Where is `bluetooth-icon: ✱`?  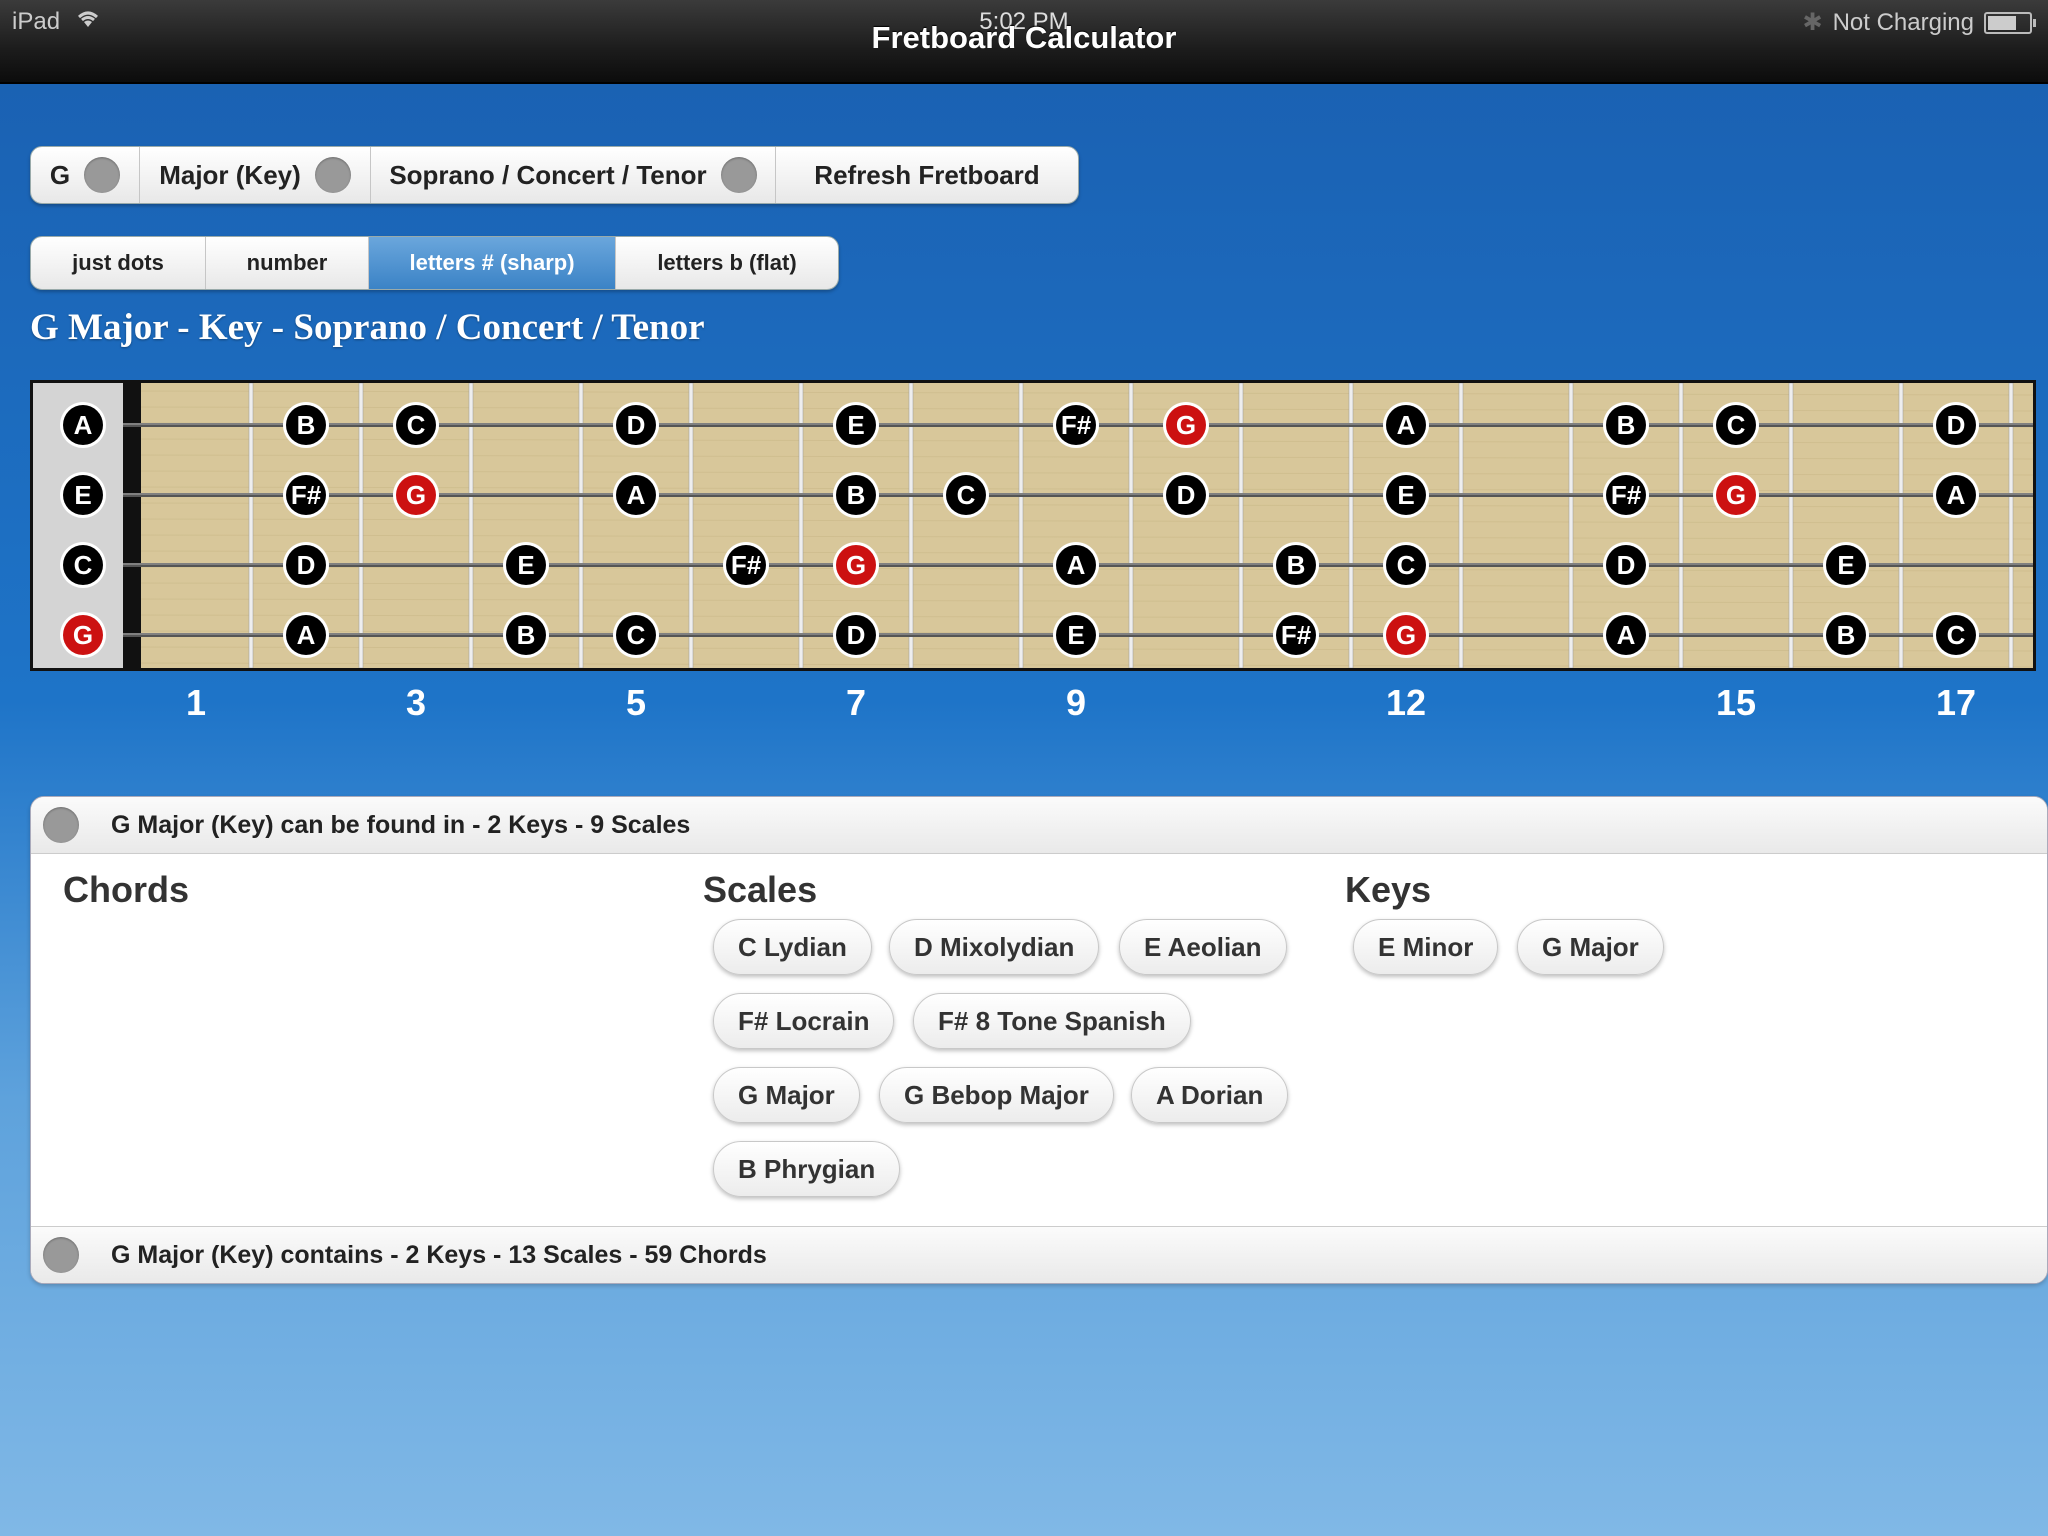 bluetooth-icon: ✱ is located at coordinates (1812, 22).